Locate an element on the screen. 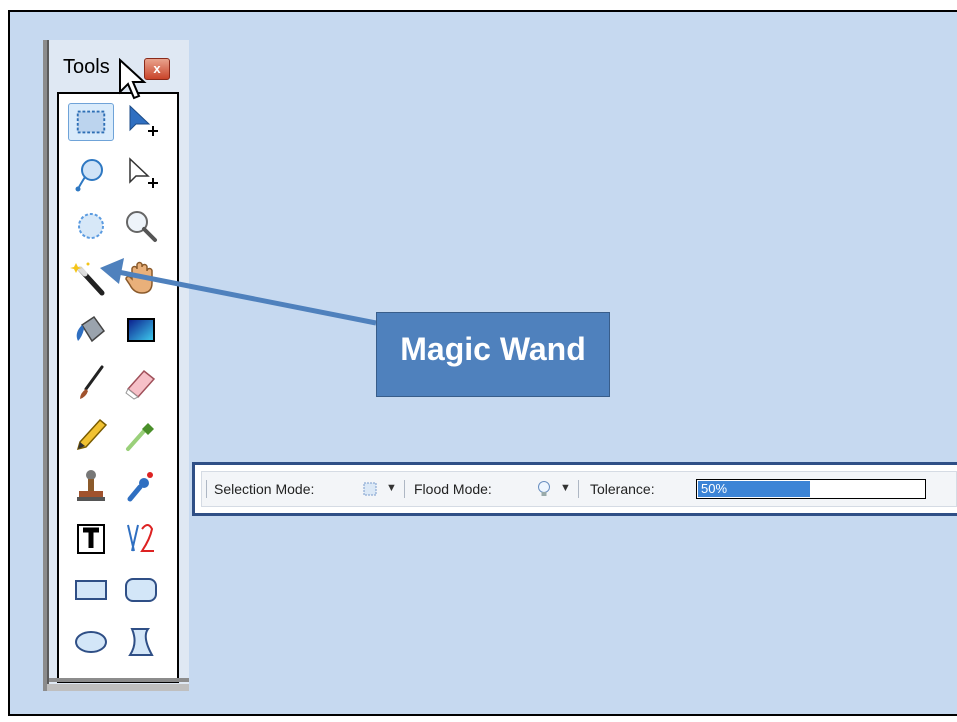  stamp-icon is located at coordinates (91, 485).